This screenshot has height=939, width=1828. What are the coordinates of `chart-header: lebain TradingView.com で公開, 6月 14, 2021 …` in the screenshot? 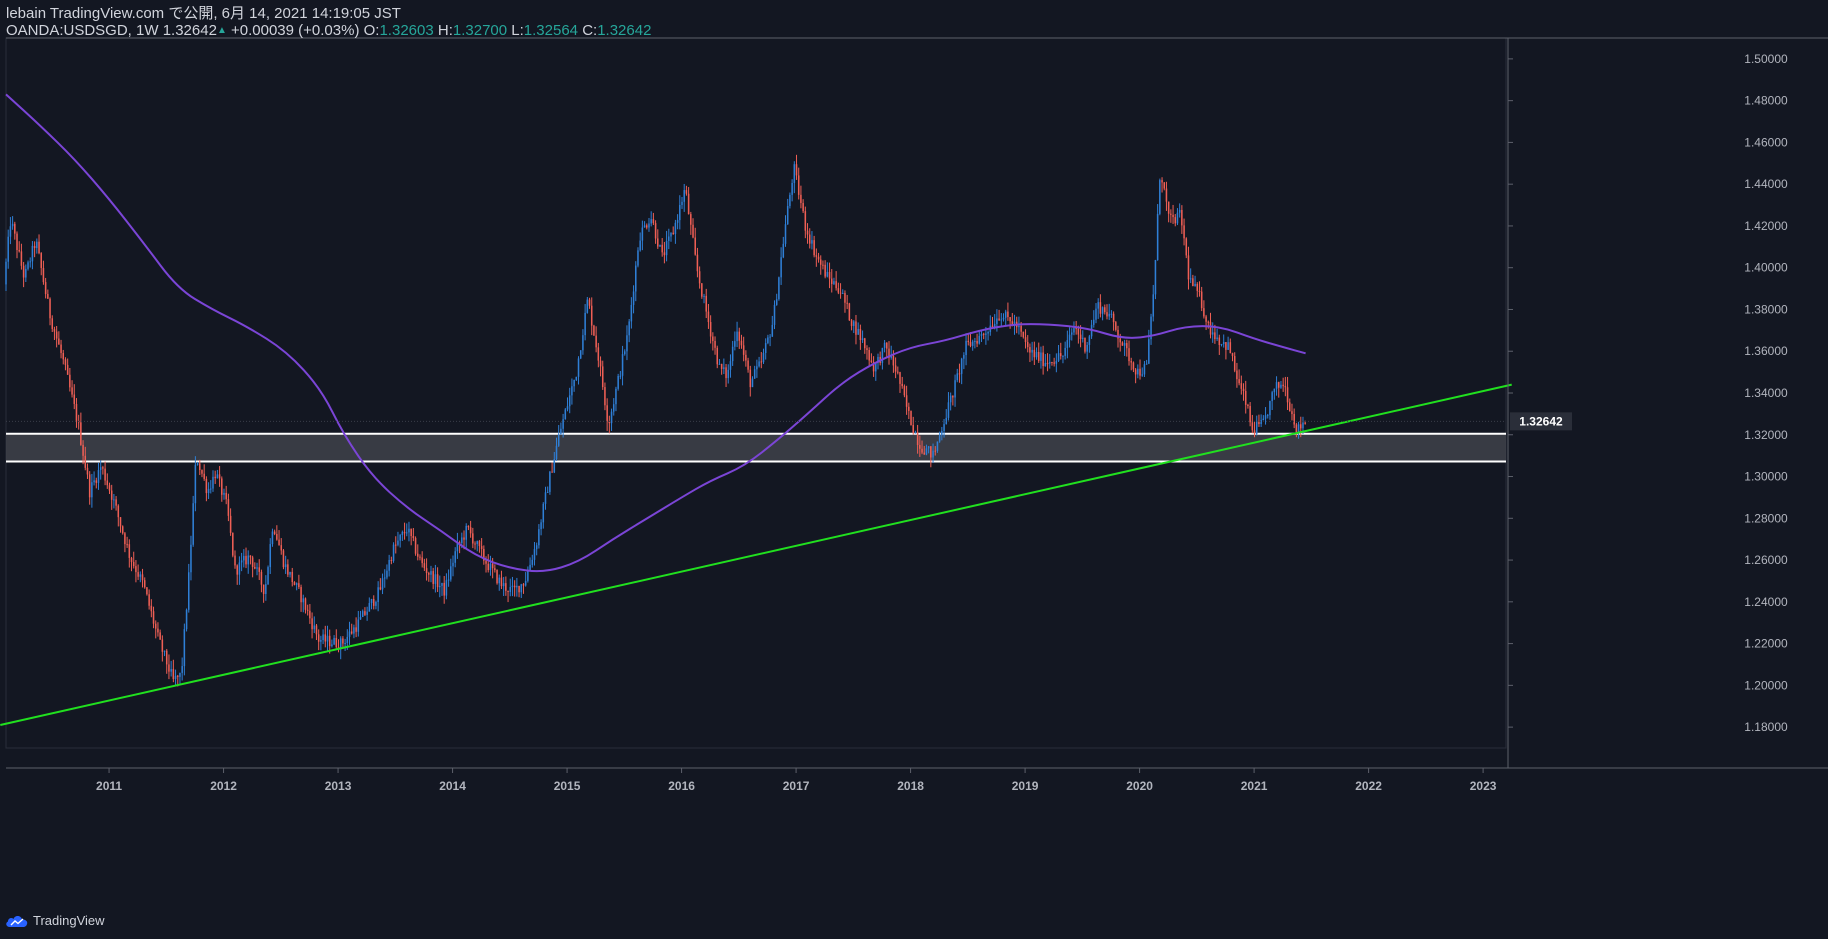 It's located at (917, 22).